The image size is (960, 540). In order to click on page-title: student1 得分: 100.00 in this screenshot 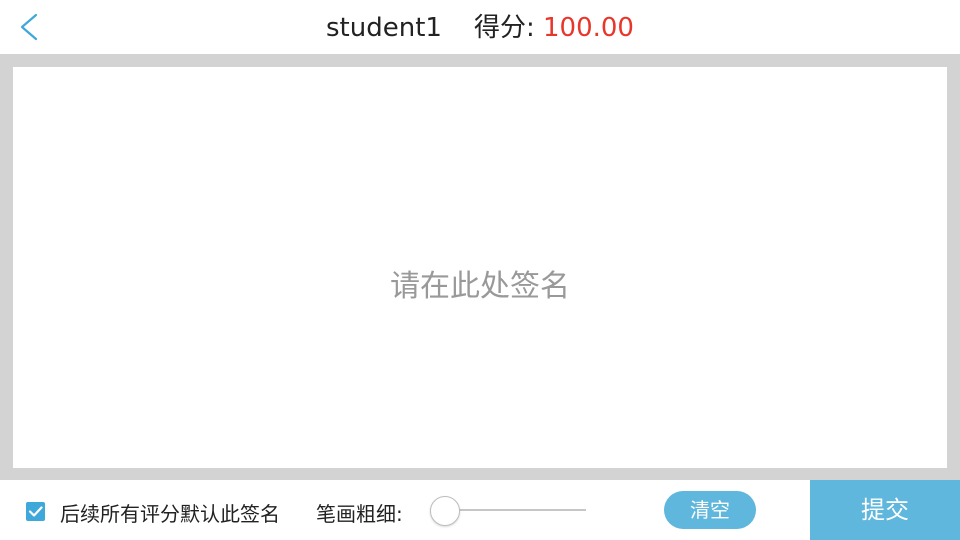, I will do `click(480, 27)`.